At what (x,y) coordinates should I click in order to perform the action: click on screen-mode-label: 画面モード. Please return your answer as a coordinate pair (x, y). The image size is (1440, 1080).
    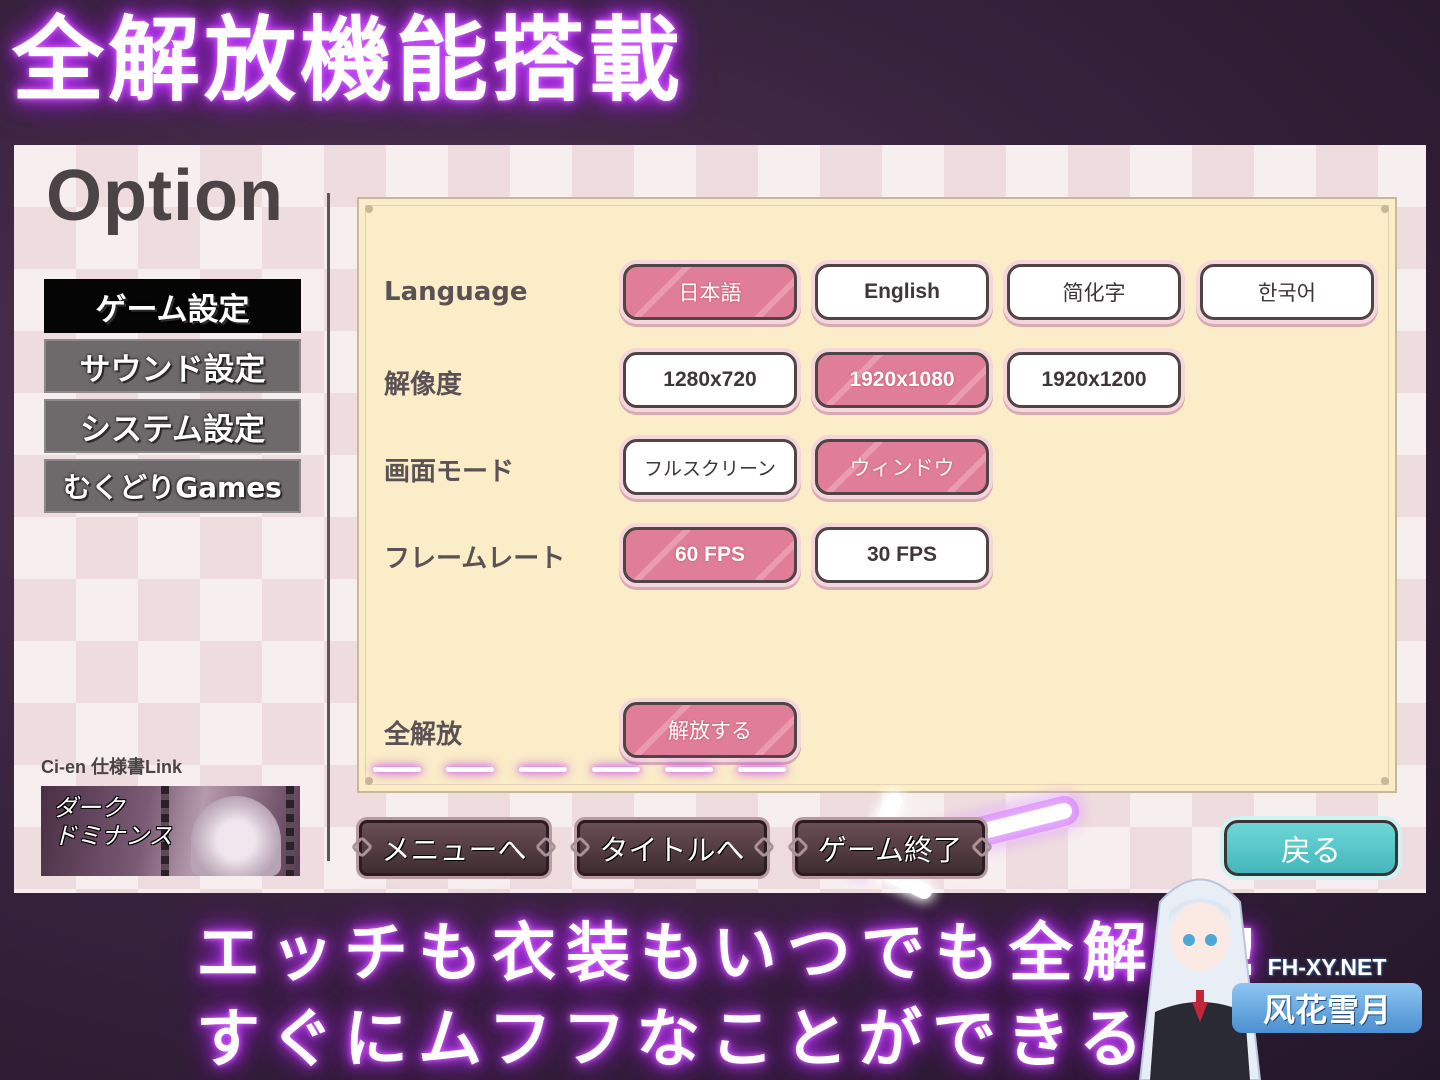
    Looking at the image, I should click on (449, 472).